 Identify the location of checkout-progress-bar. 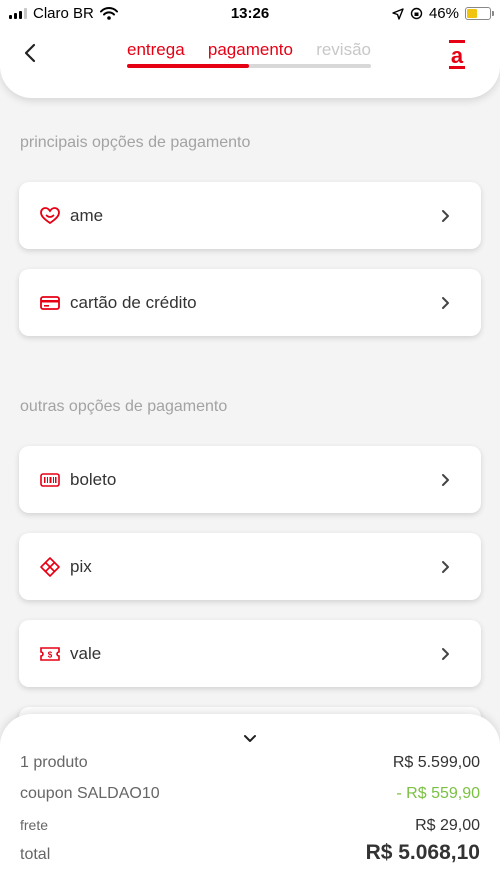
(249, 66).